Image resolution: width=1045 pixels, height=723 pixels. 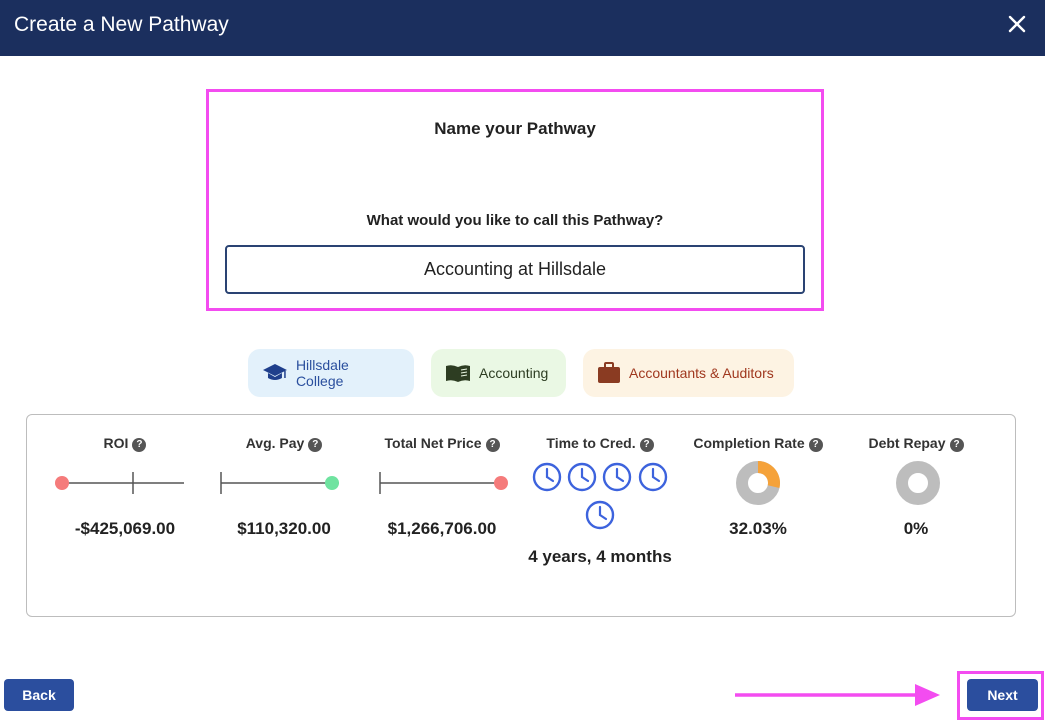 What do you see at coordinates (458, 373) in the screenshot?
I see `book-icon` at bounding box center [458, 373].